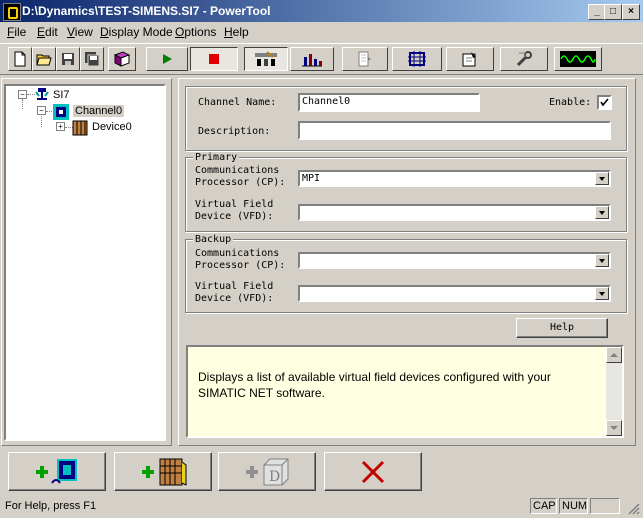  What do you see at coordinates (237, 102) in the screenshot?
I see `channel-name-label: Channel Name:` at bounding box center [237, 102].